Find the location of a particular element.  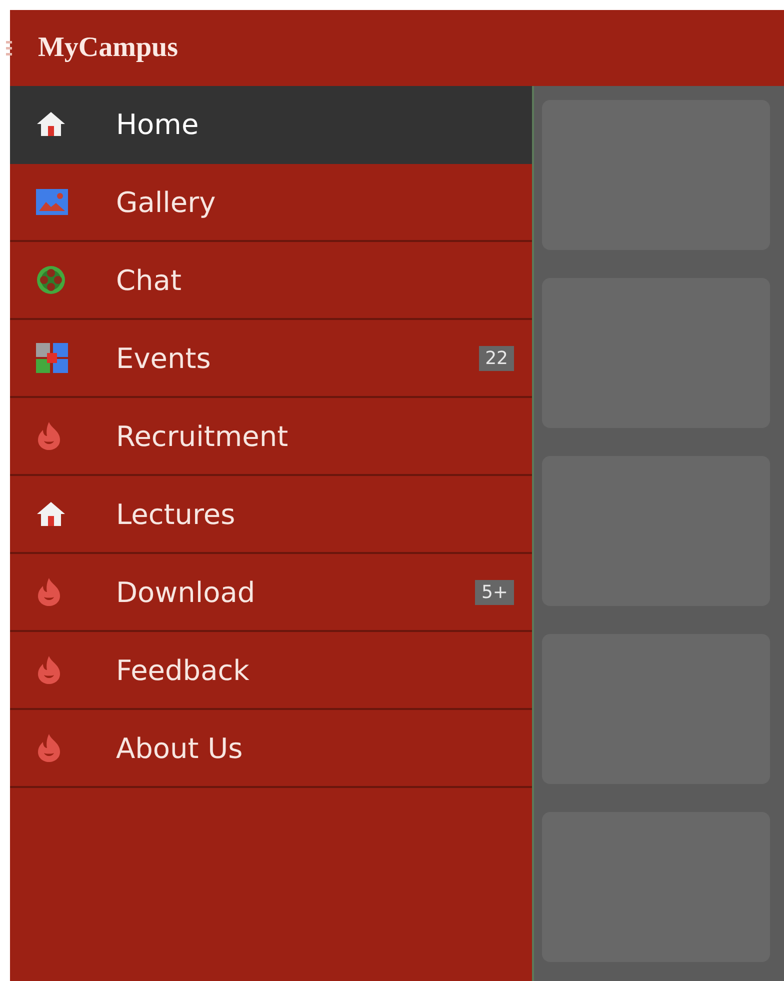

drawer-item: Download 5+ is located at coordinates (271, 593).